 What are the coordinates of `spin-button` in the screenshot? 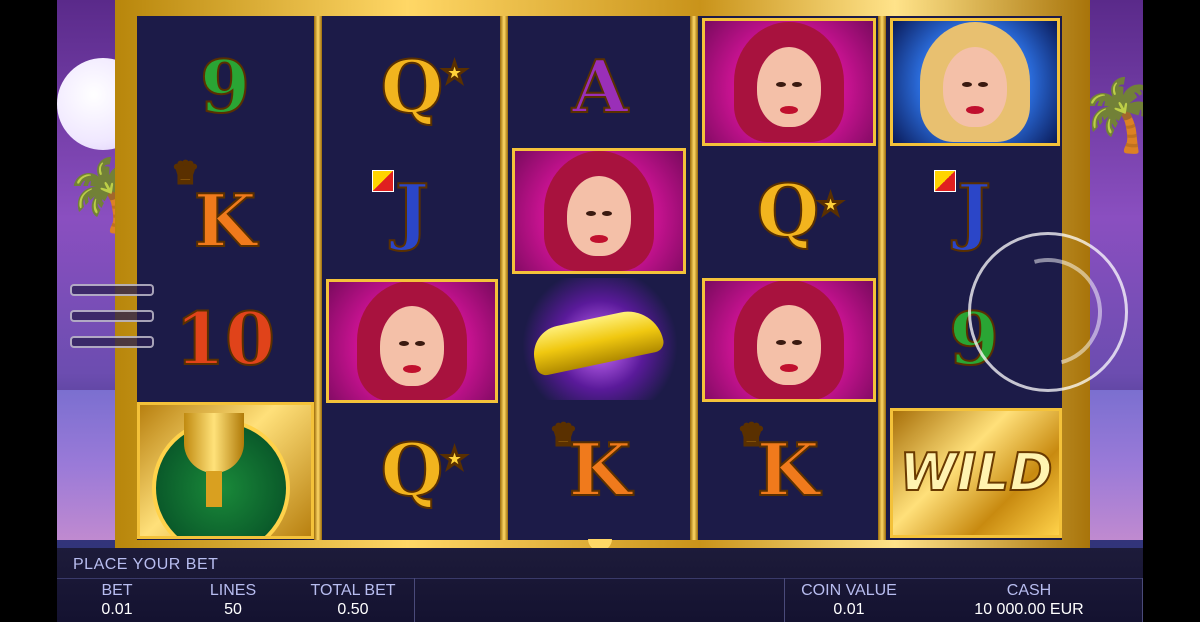 It's located at (1048, 312).